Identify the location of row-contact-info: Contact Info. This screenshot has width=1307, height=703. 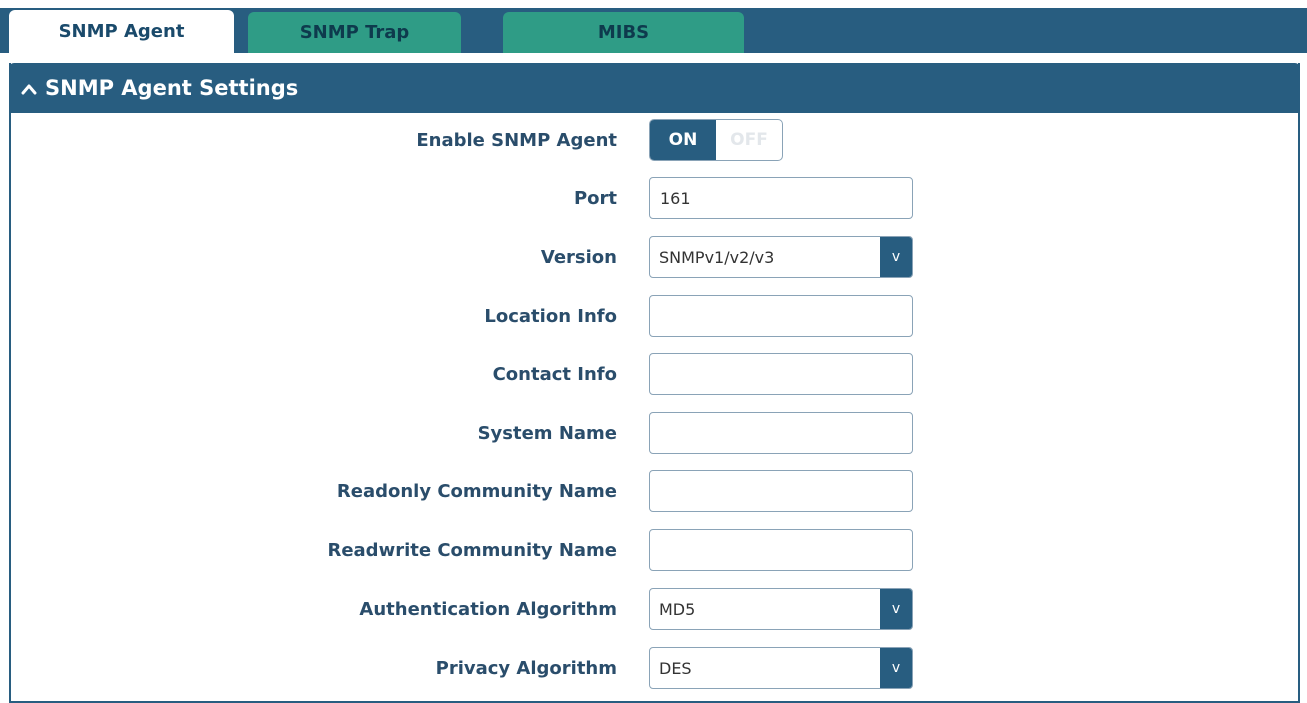
(653, 374).